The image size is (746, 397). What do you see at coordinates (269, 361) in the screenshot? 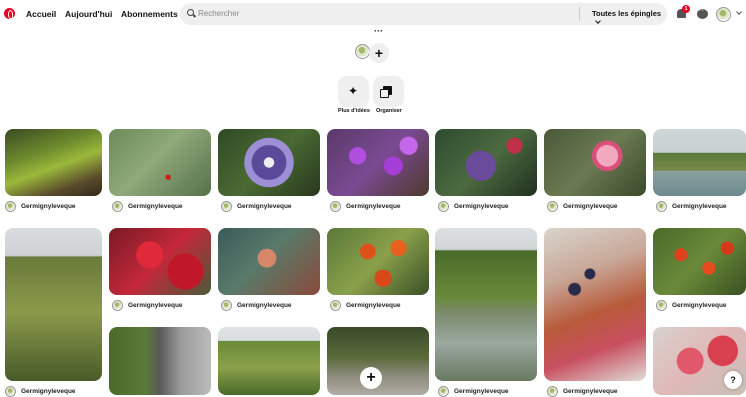
I see `pin-image-green-trees` at bounding box center [269, 361].